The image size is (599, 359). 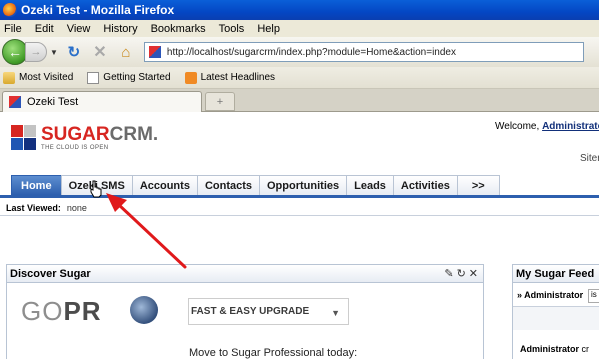 I want to click on tab-leads: Leads, so click(x=370, y=185).